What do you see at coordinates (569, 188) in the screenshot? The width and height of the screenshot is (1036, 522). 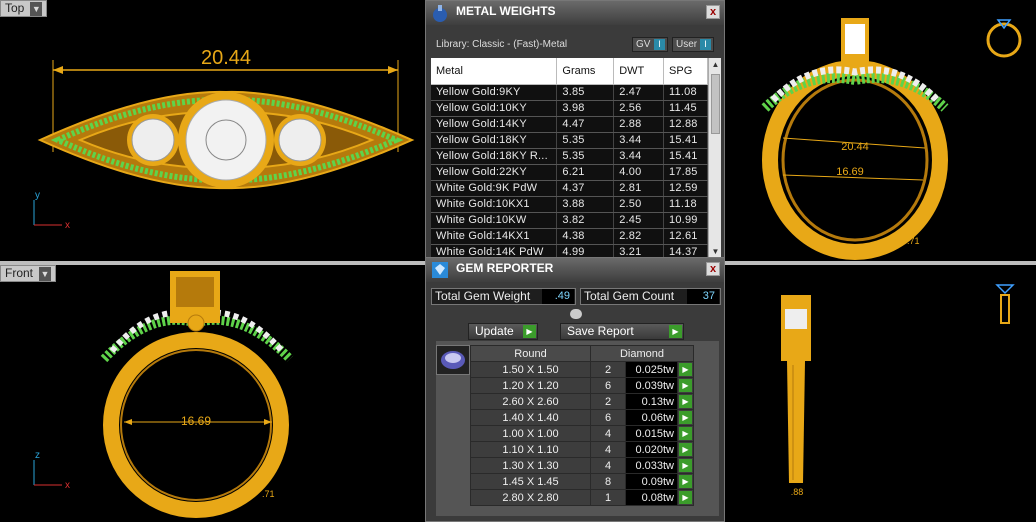 I see `metal-row: White Gold:9K PdW 4.37 2.81 12.59` at bounding box center [569, 188].